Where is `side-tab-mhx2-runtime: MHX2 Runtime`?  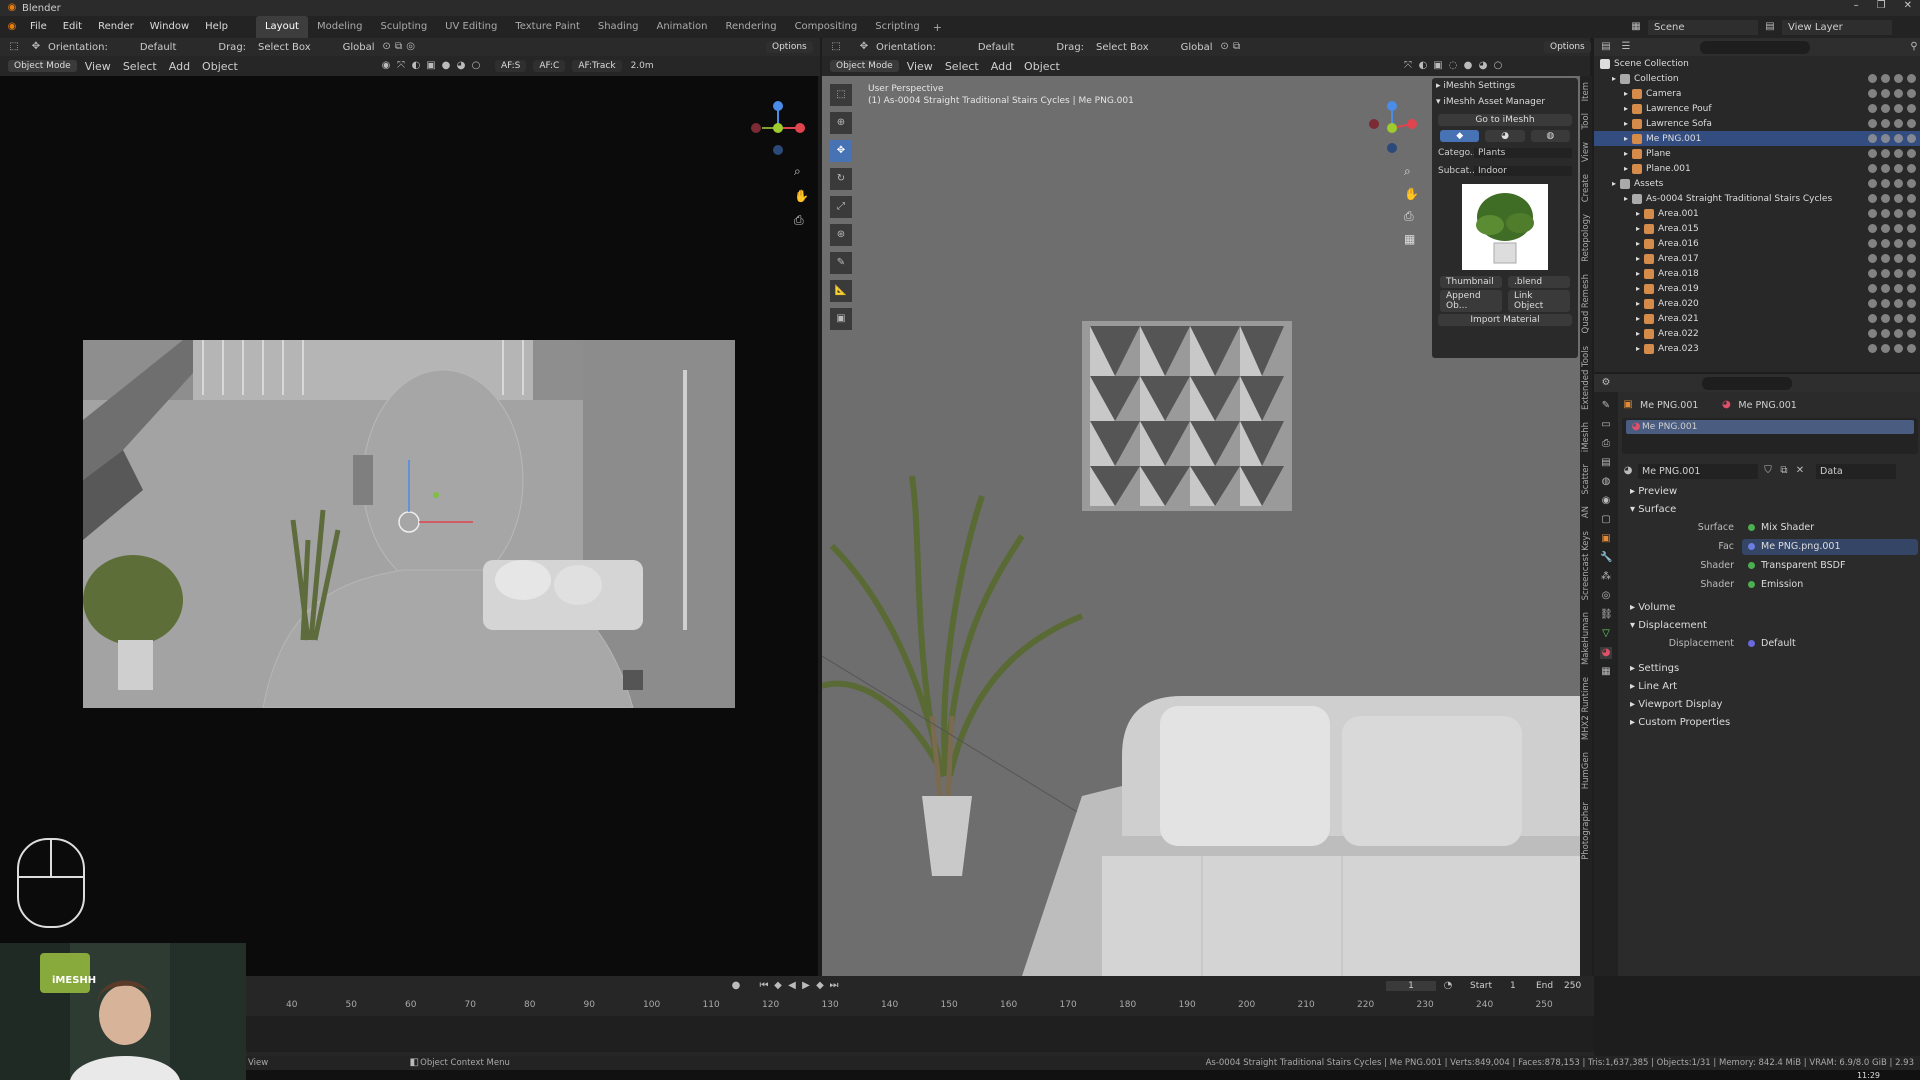
side-tab-mhx2-runtime: MHX2 Runtime is located at coordinates (1586, 708).